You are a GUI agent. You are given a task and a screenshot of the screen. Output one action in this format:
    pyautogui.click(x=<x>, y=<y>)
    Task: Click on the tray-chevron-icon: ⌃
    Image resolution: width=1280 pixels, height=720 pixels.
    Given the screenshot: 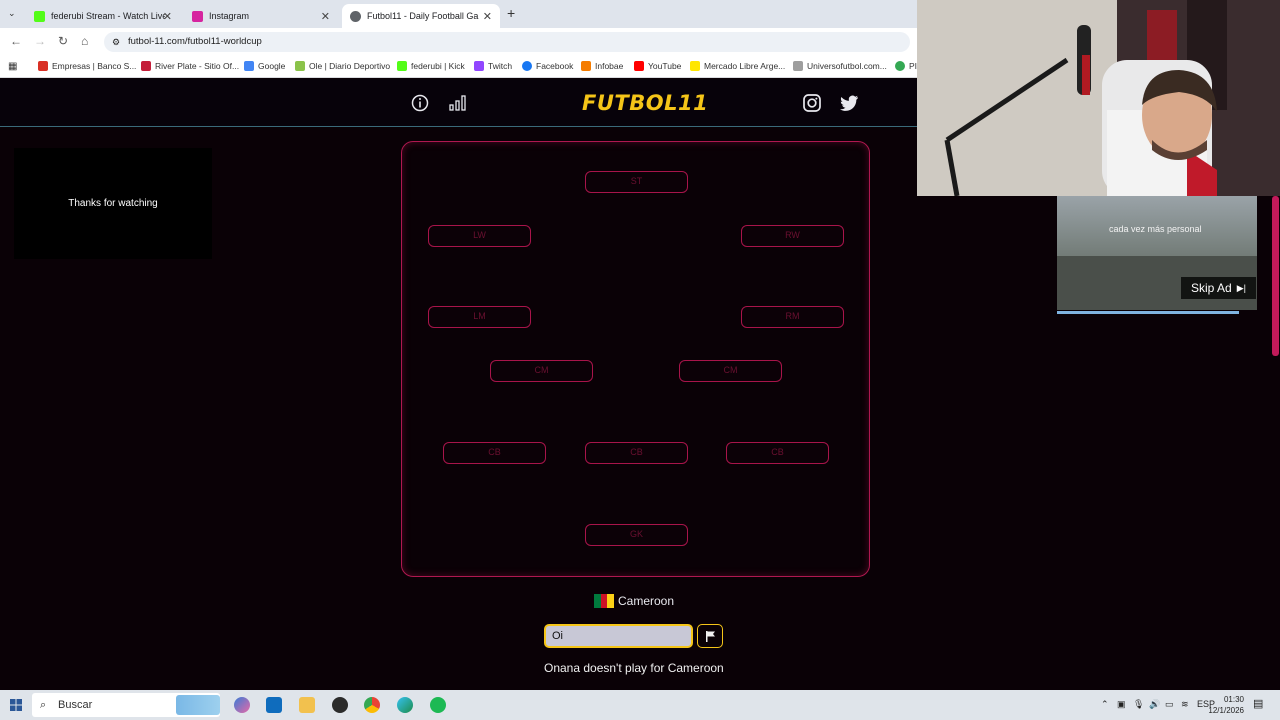 What is the action you would take?
    pyautogui.click(x=1105, y=704)
    